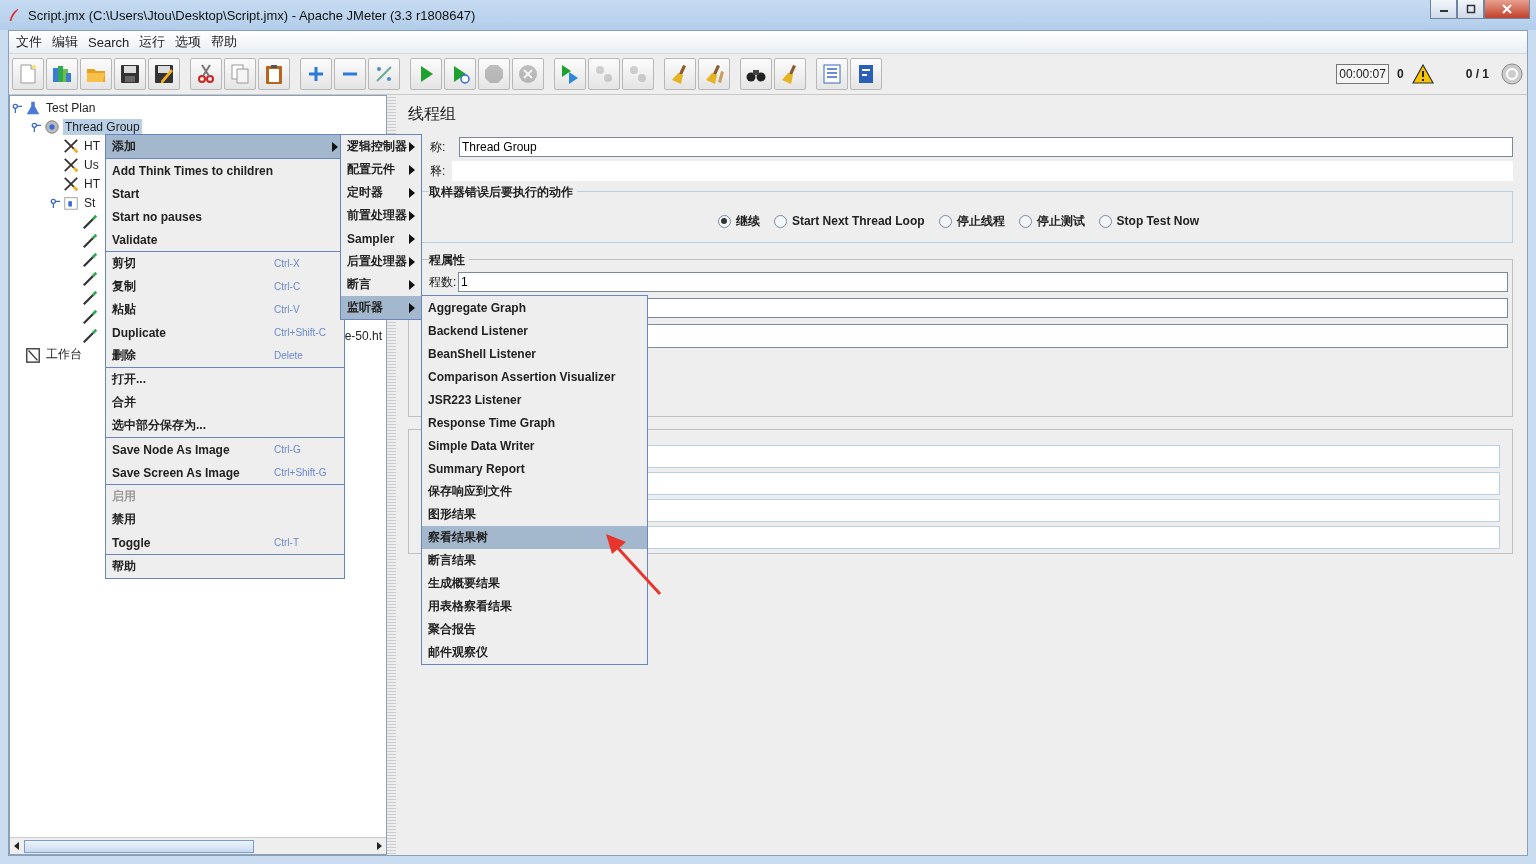 The width and height of the screenshot is (1536, 864). I want to click on menu-item: 监听器, so click(381, 307).